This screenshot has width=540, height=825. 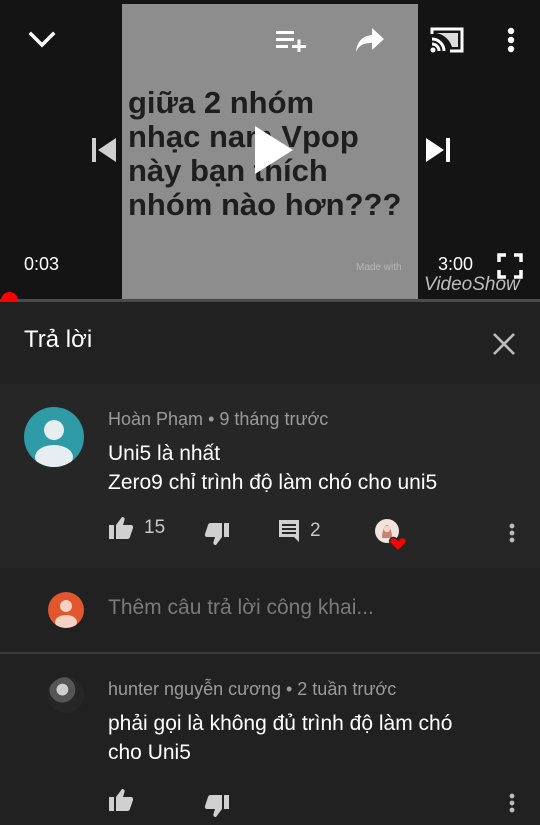 I want to click on current-time: 0:03, so click(x=42, y=264).